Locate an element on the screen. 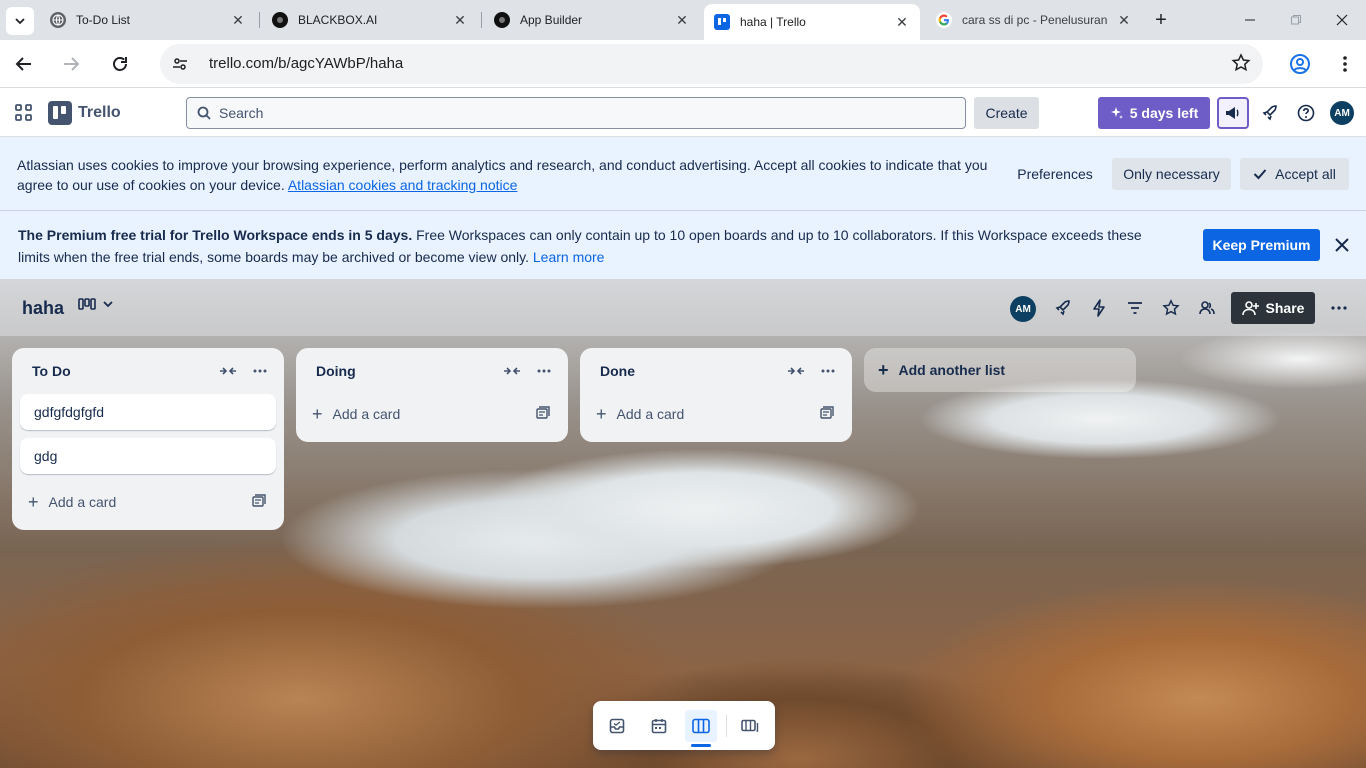 This screenshot has height=768, width=1366. planner-view-button is located at coordinates (659, 726).